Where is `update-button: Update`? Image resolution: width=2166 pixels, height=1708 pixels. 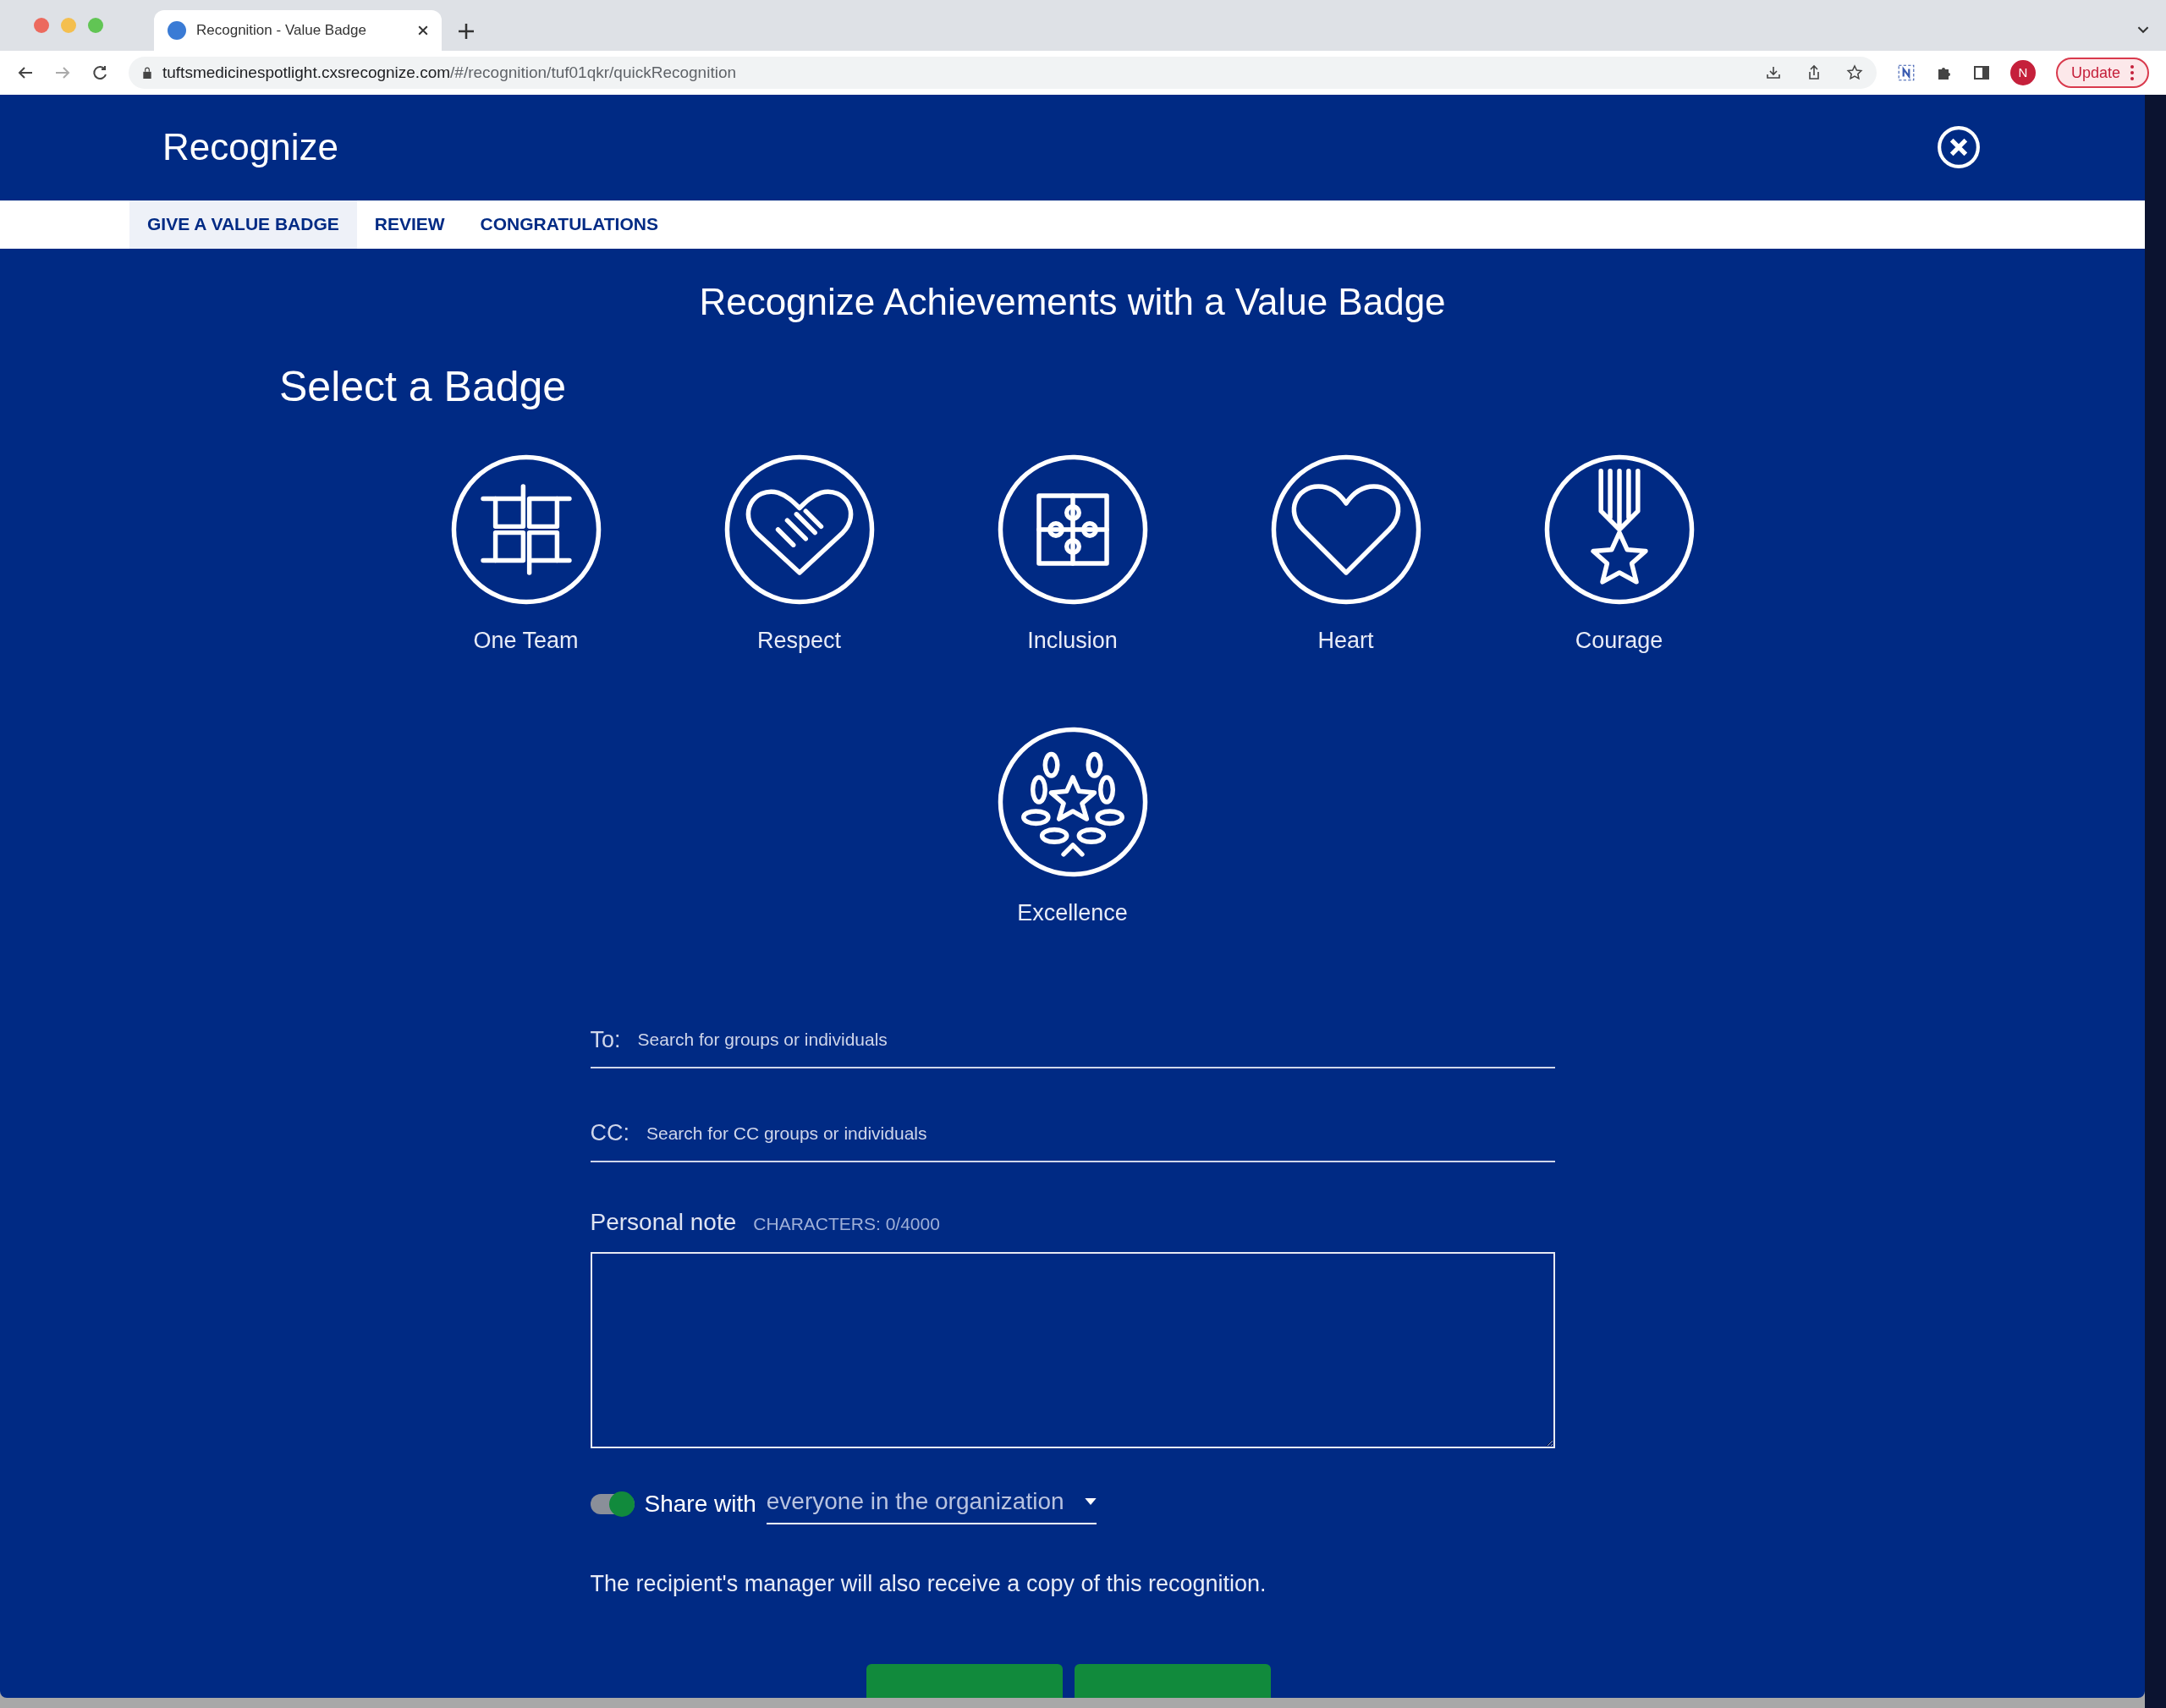
update-button: Update is located at coordinates (2102, 73).